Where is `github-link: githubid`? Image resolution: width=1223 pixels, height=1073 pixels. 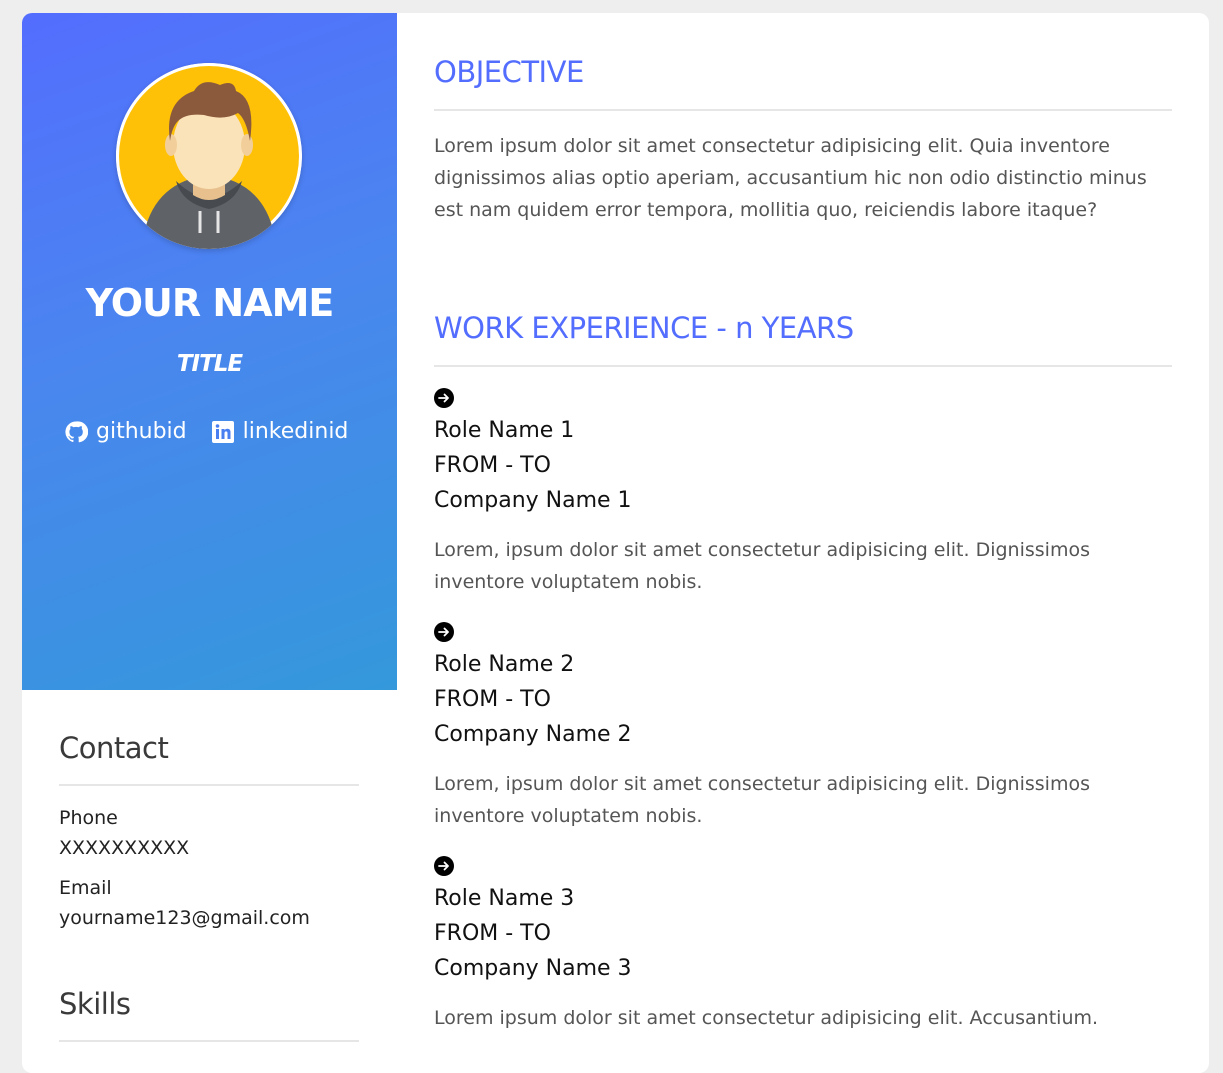 github-link: githubid is located at coordinates (125, 431).